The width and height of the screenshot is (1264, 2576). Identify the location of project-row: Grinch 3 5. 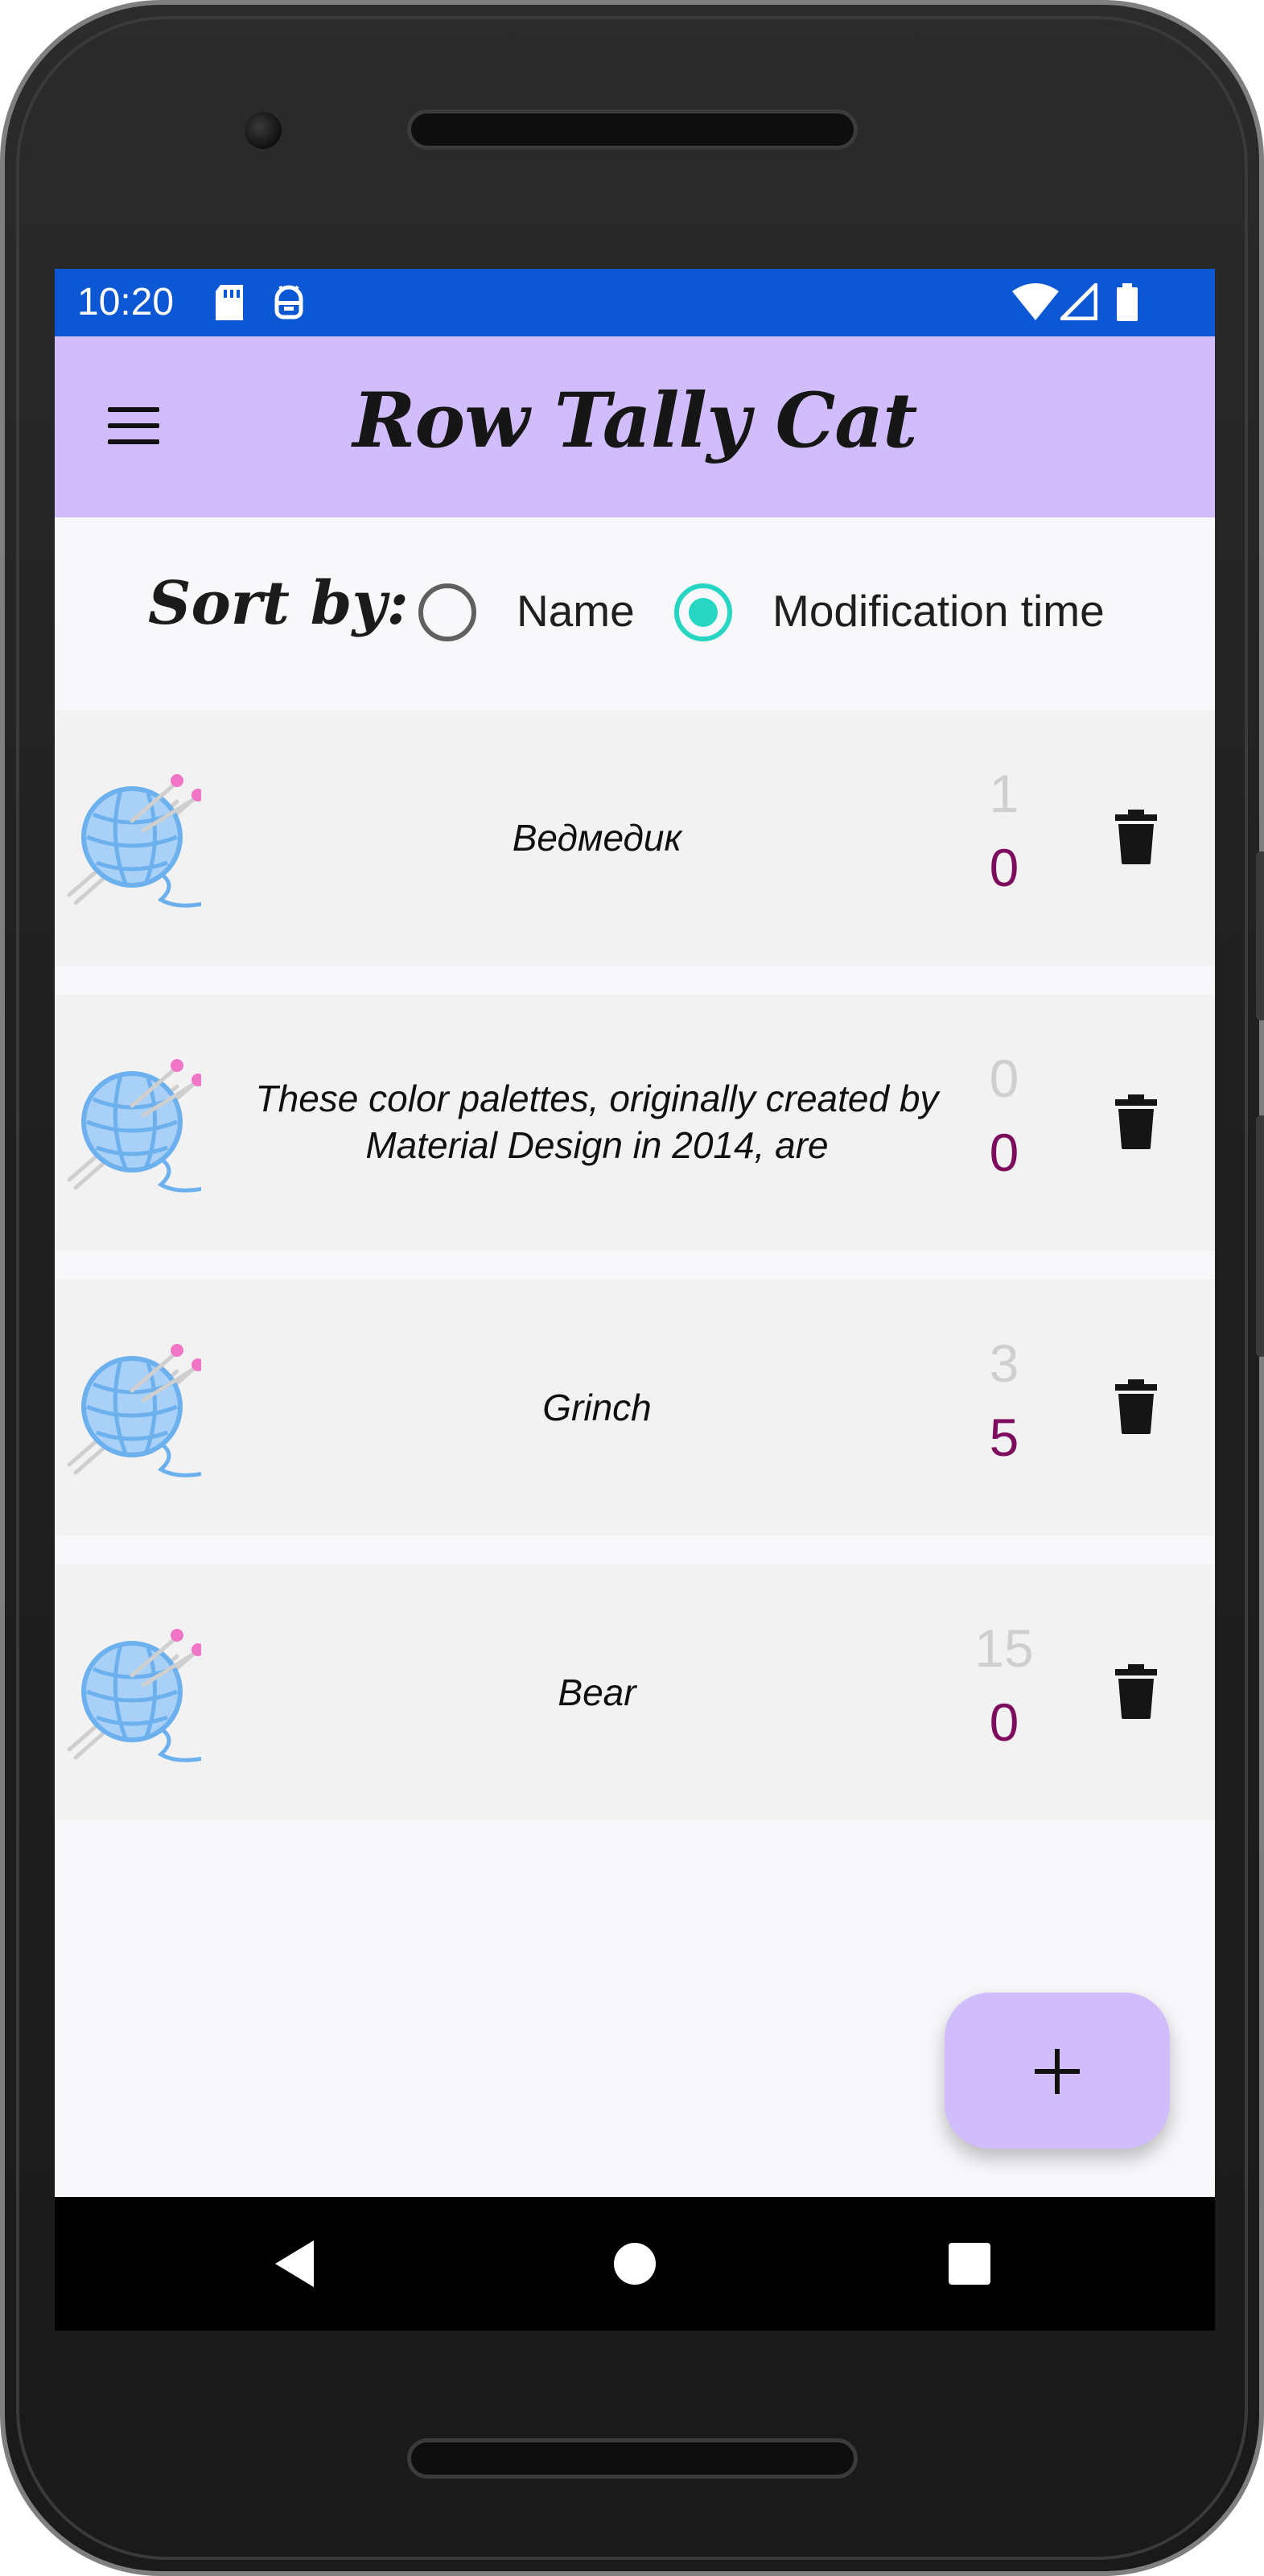
(635, 1407).